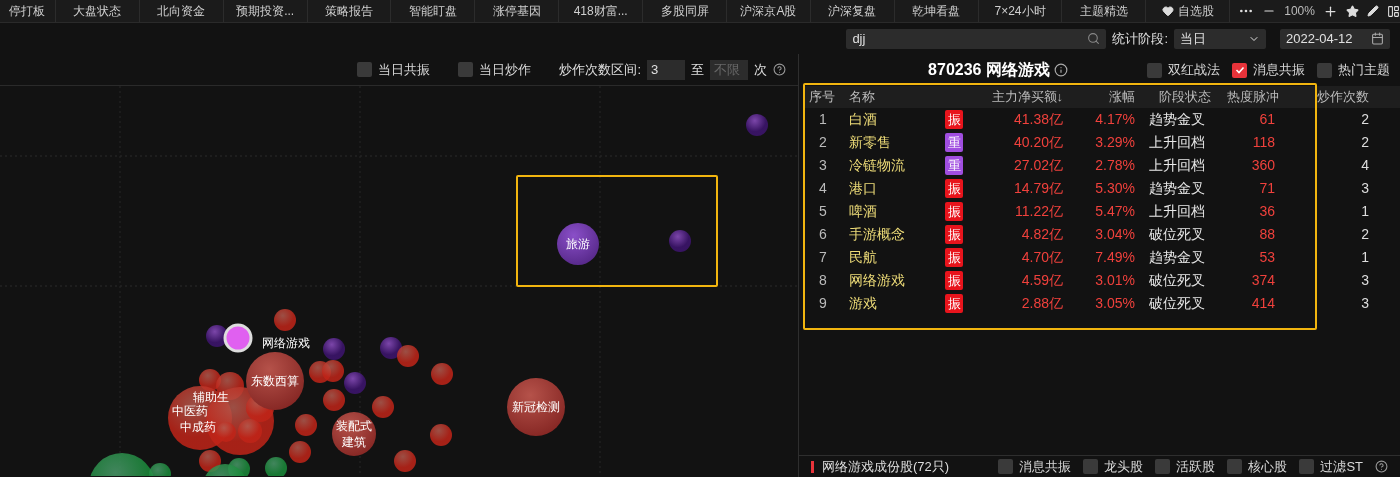 The width and height of the screenshot is (1400, 477). What do you see at coordinates (1393, 11) in the screenshot?
I see `layout-icon` at bounding box center [1393, 11].